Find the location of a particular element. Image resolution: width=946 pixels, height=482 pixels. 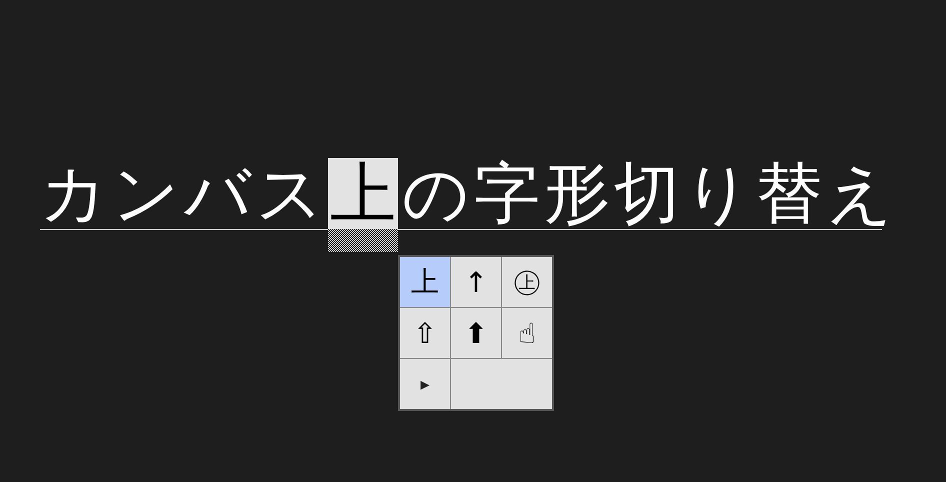

glyph-option: ⬆ is located at coordinates (476, 333).